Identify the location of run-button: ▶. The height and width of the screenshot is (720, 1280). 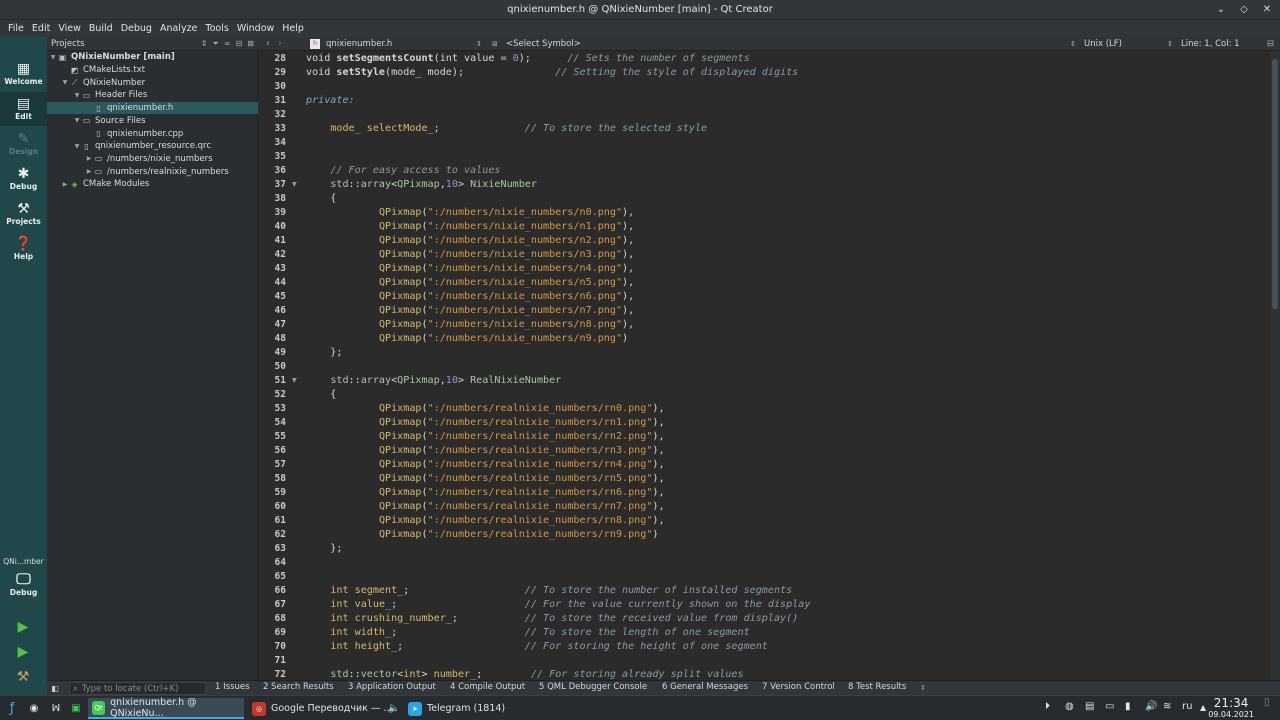
(23, 627).